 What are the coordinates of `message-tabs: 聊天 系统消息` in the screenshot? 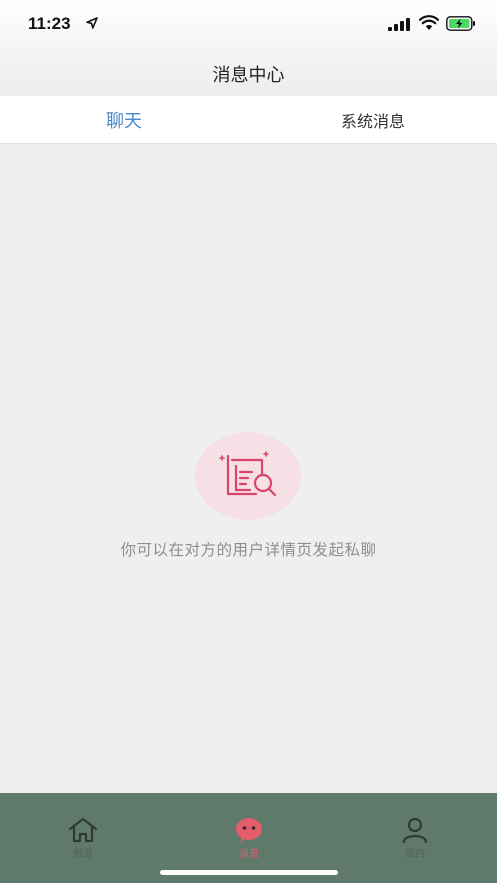 It's located at (248, 120).